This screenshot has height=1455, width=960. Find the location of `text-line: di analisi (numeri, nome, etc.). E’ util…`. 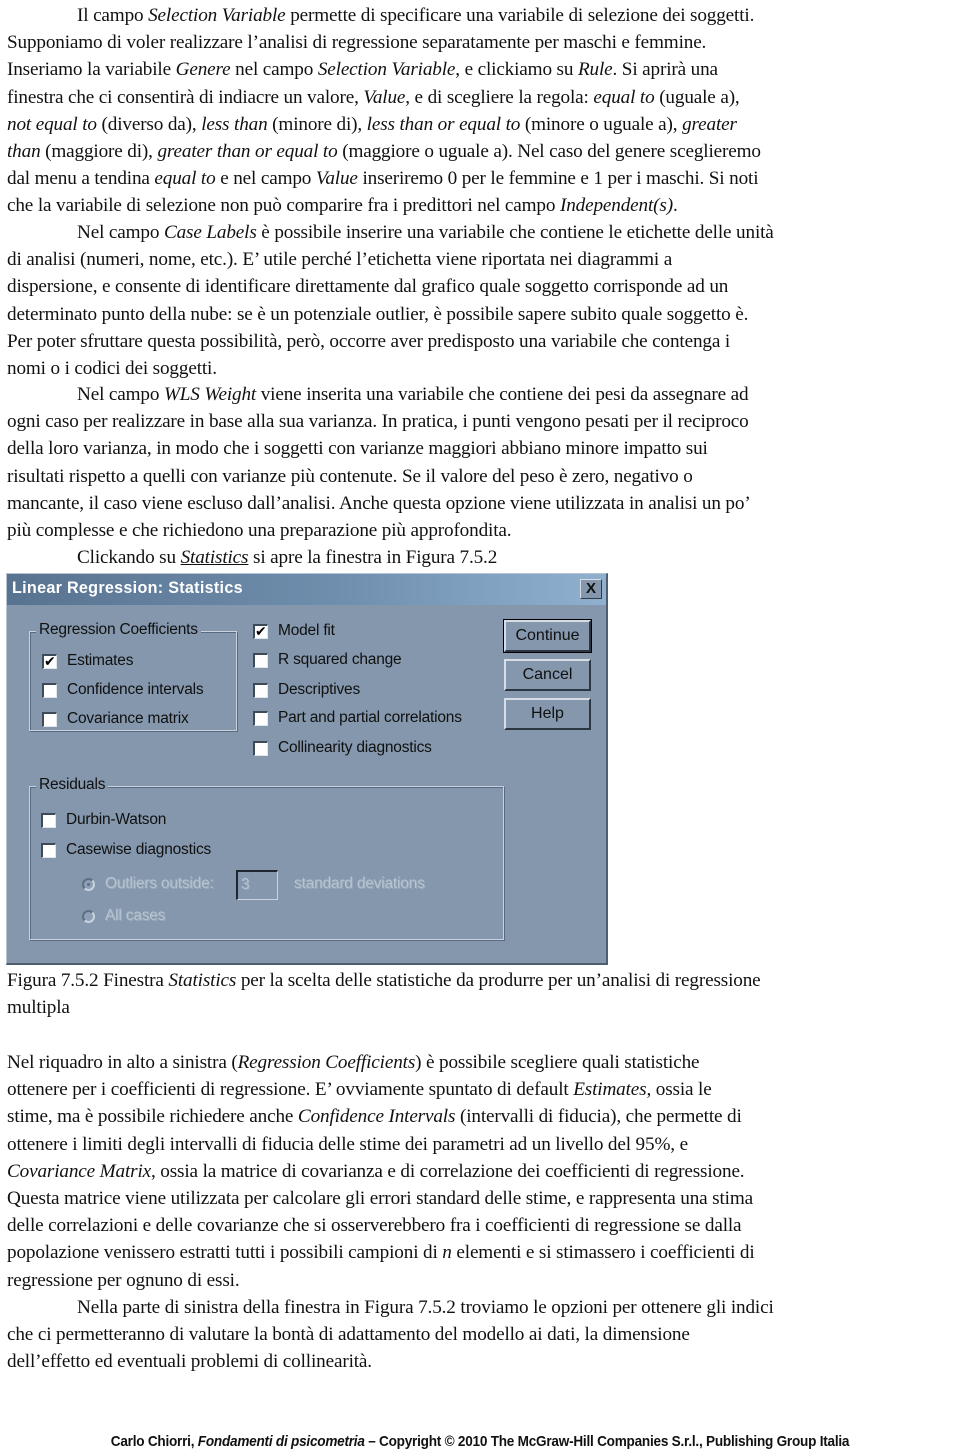

text-line: di analisi (numeri, nome, etc.). E’ util… is located at coordinates (483, 259).